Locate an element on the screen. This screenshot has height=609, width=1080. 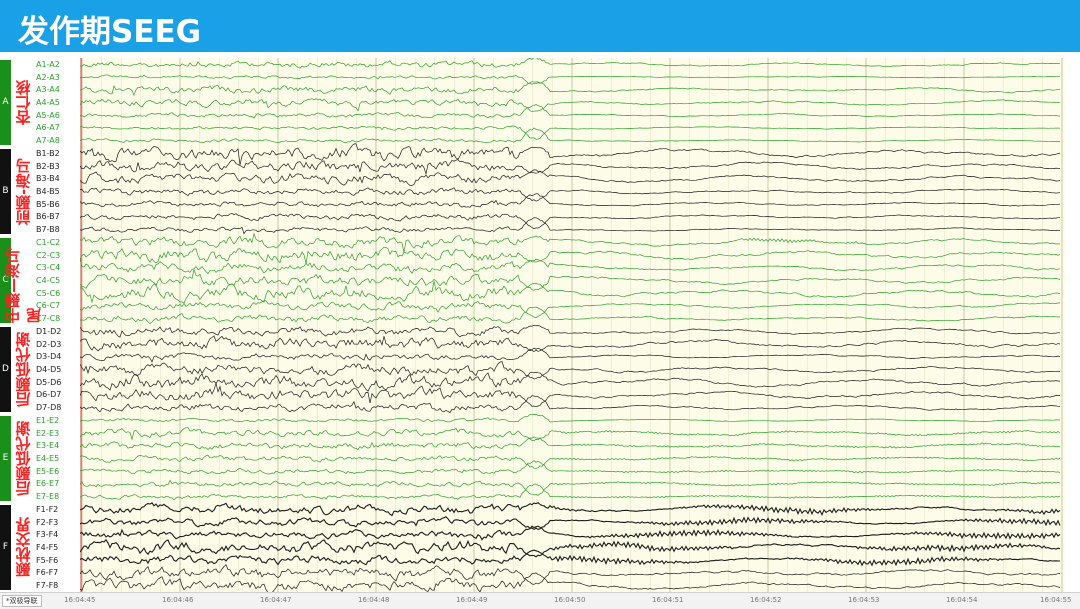
channel-label: E7-E8 is located at coordinates (48, 497).